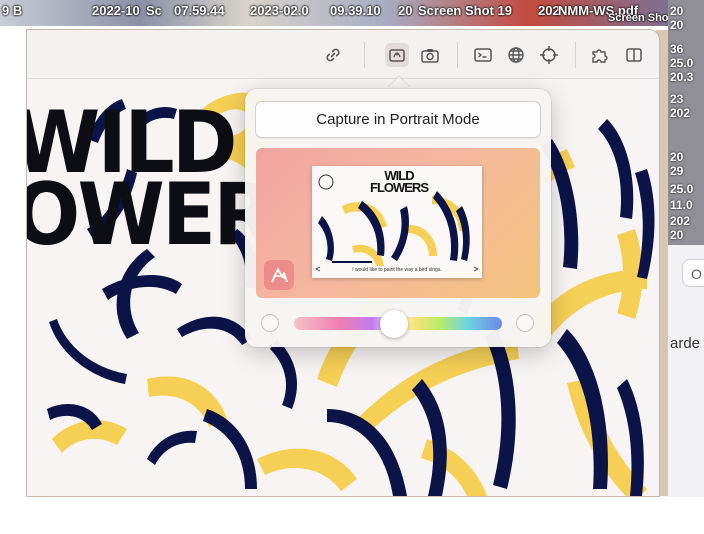 This screenshot has height=534, width=704. Describe the element at coordinates (355, 10) in the screenshot. I see `desktop-file-label: 09.39.10` at that location.